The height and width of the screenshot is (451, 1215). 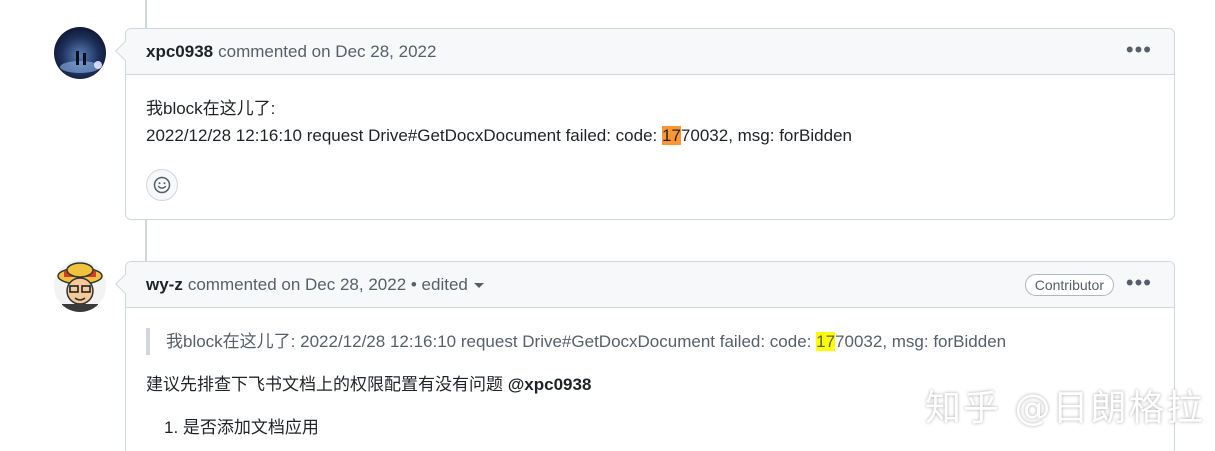 I want to click on comment-author: wy-z, so click(x=164, y=285).